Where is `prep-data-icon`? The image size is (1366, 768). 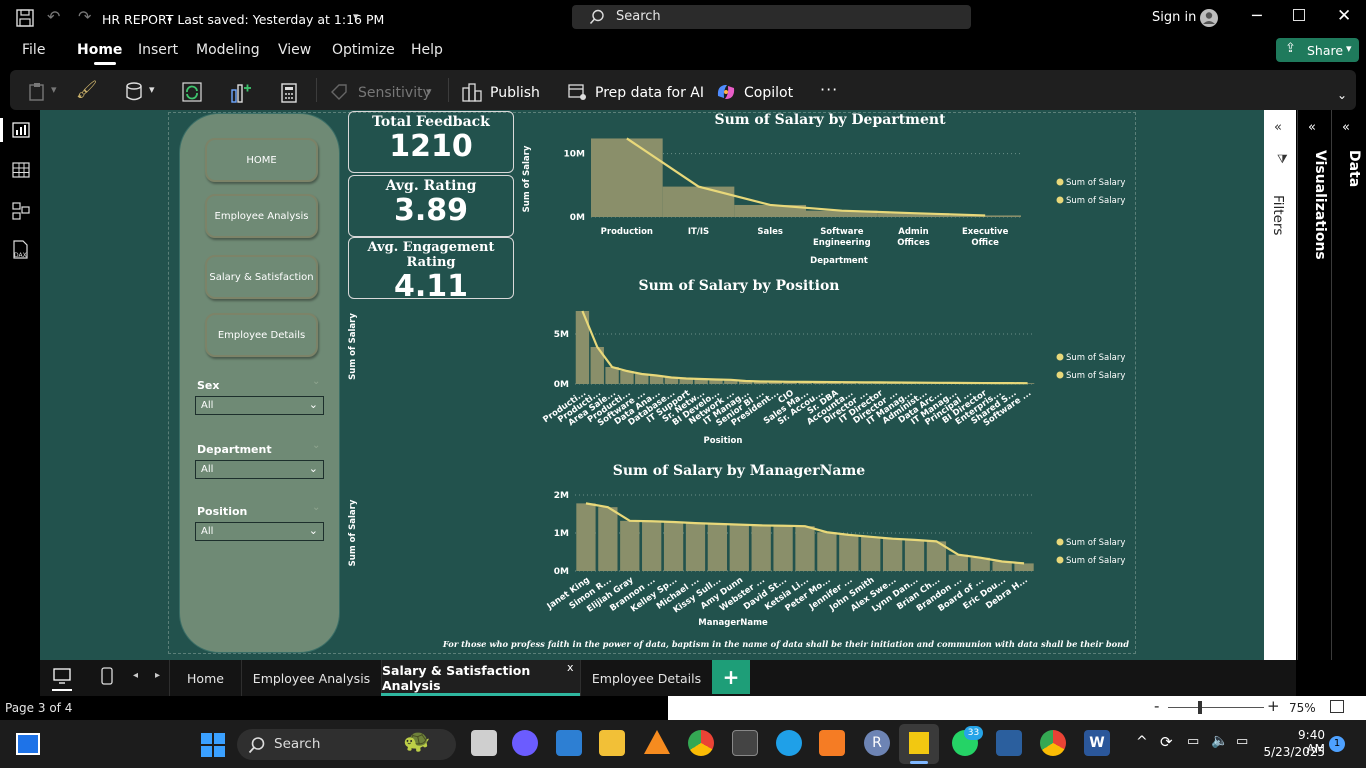
prep-data-icon is located at coordinates (577, 92).